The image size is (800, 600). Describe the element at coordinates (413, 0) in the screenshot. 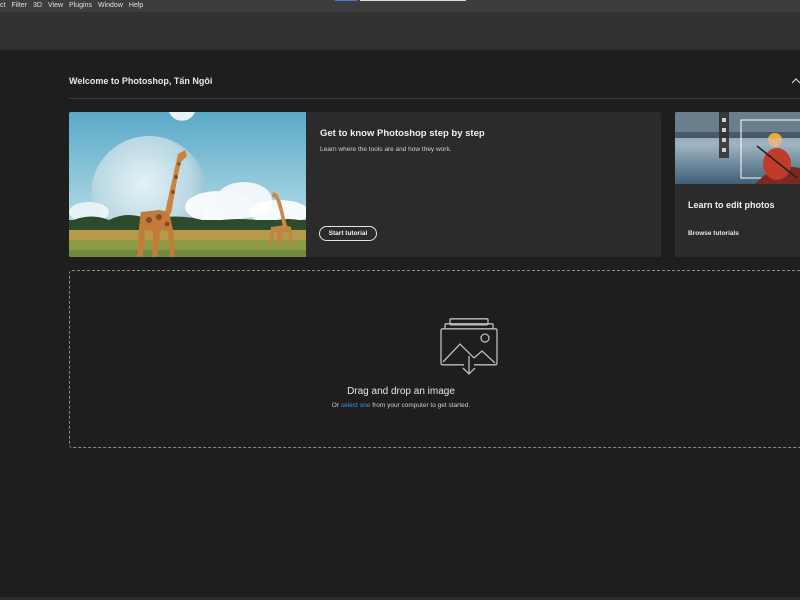

I see `title-indicator-white` at that location.